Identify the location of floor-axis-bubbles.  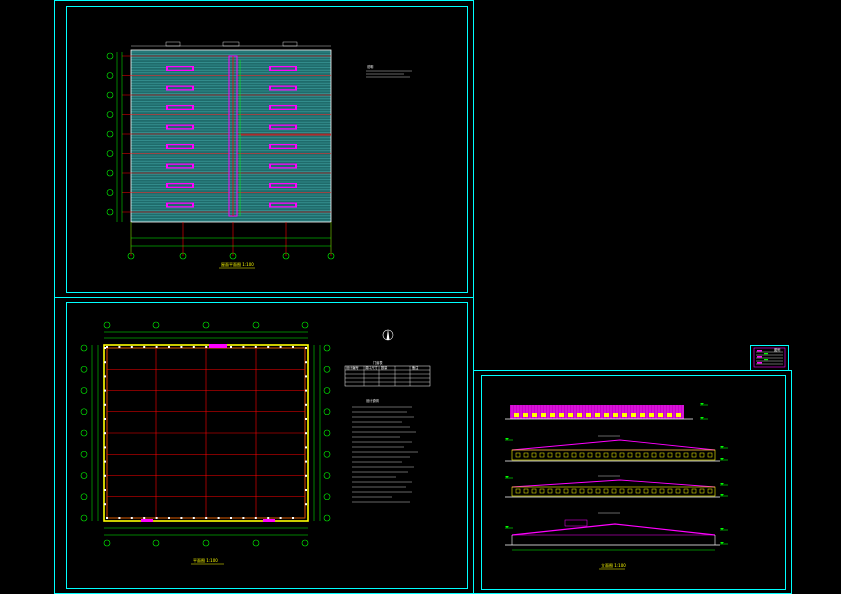
(205, 434).